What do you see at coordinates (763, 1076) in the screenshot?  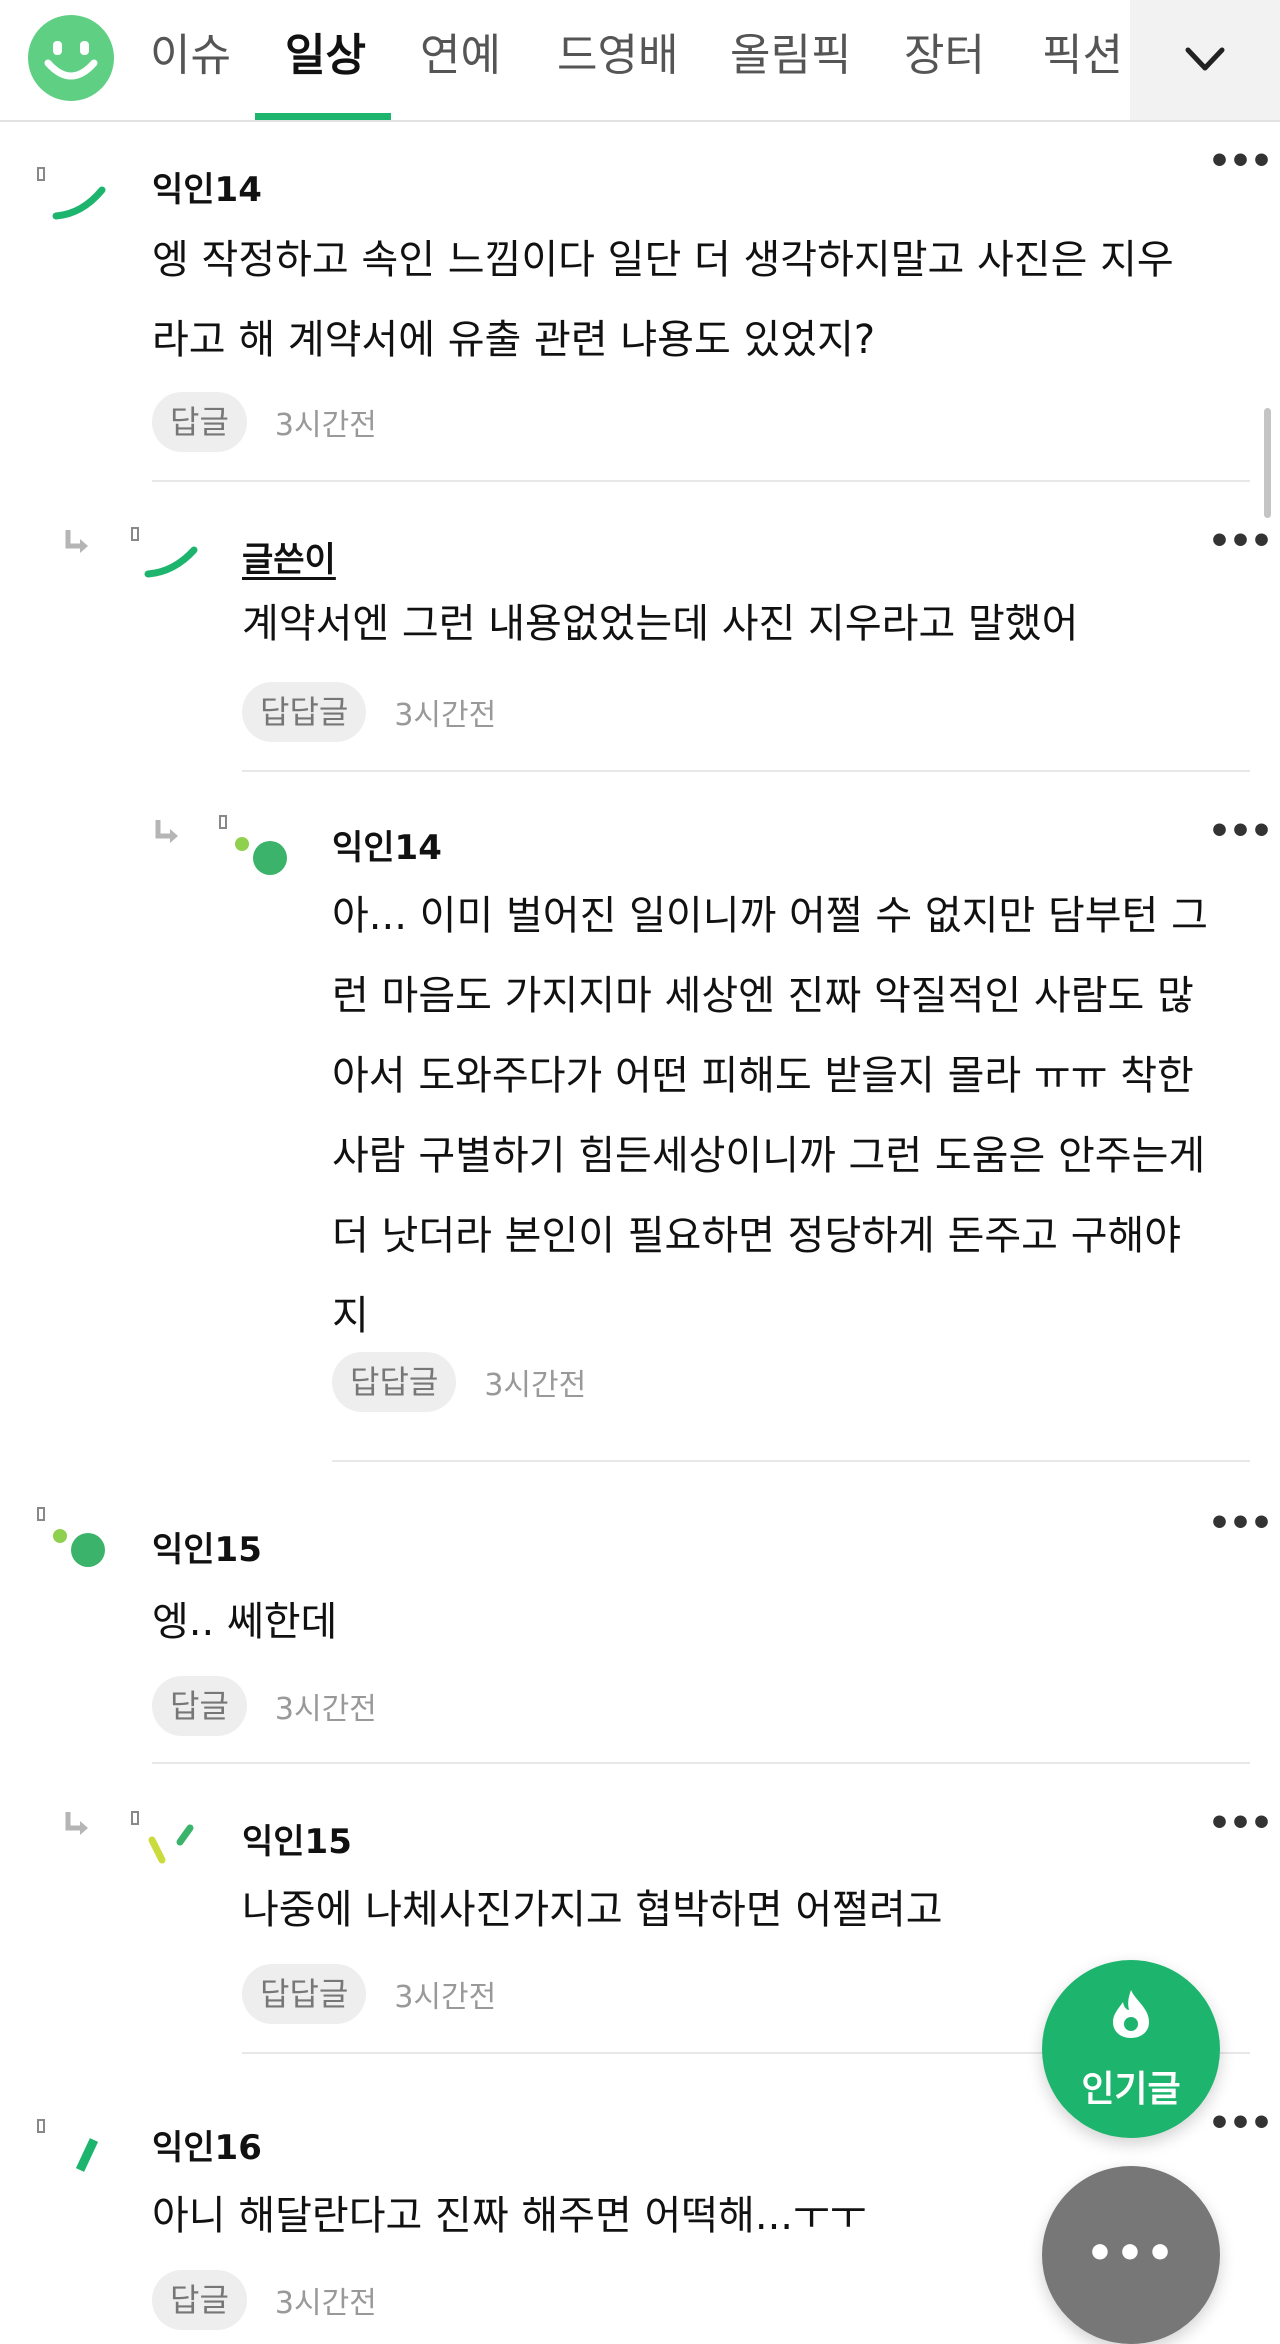 I see `comment-line: 아서 도와주다가 어떤 피해도 받을지 몰라 ㅠㅠ 착한` at bounding box center [763, 1076].